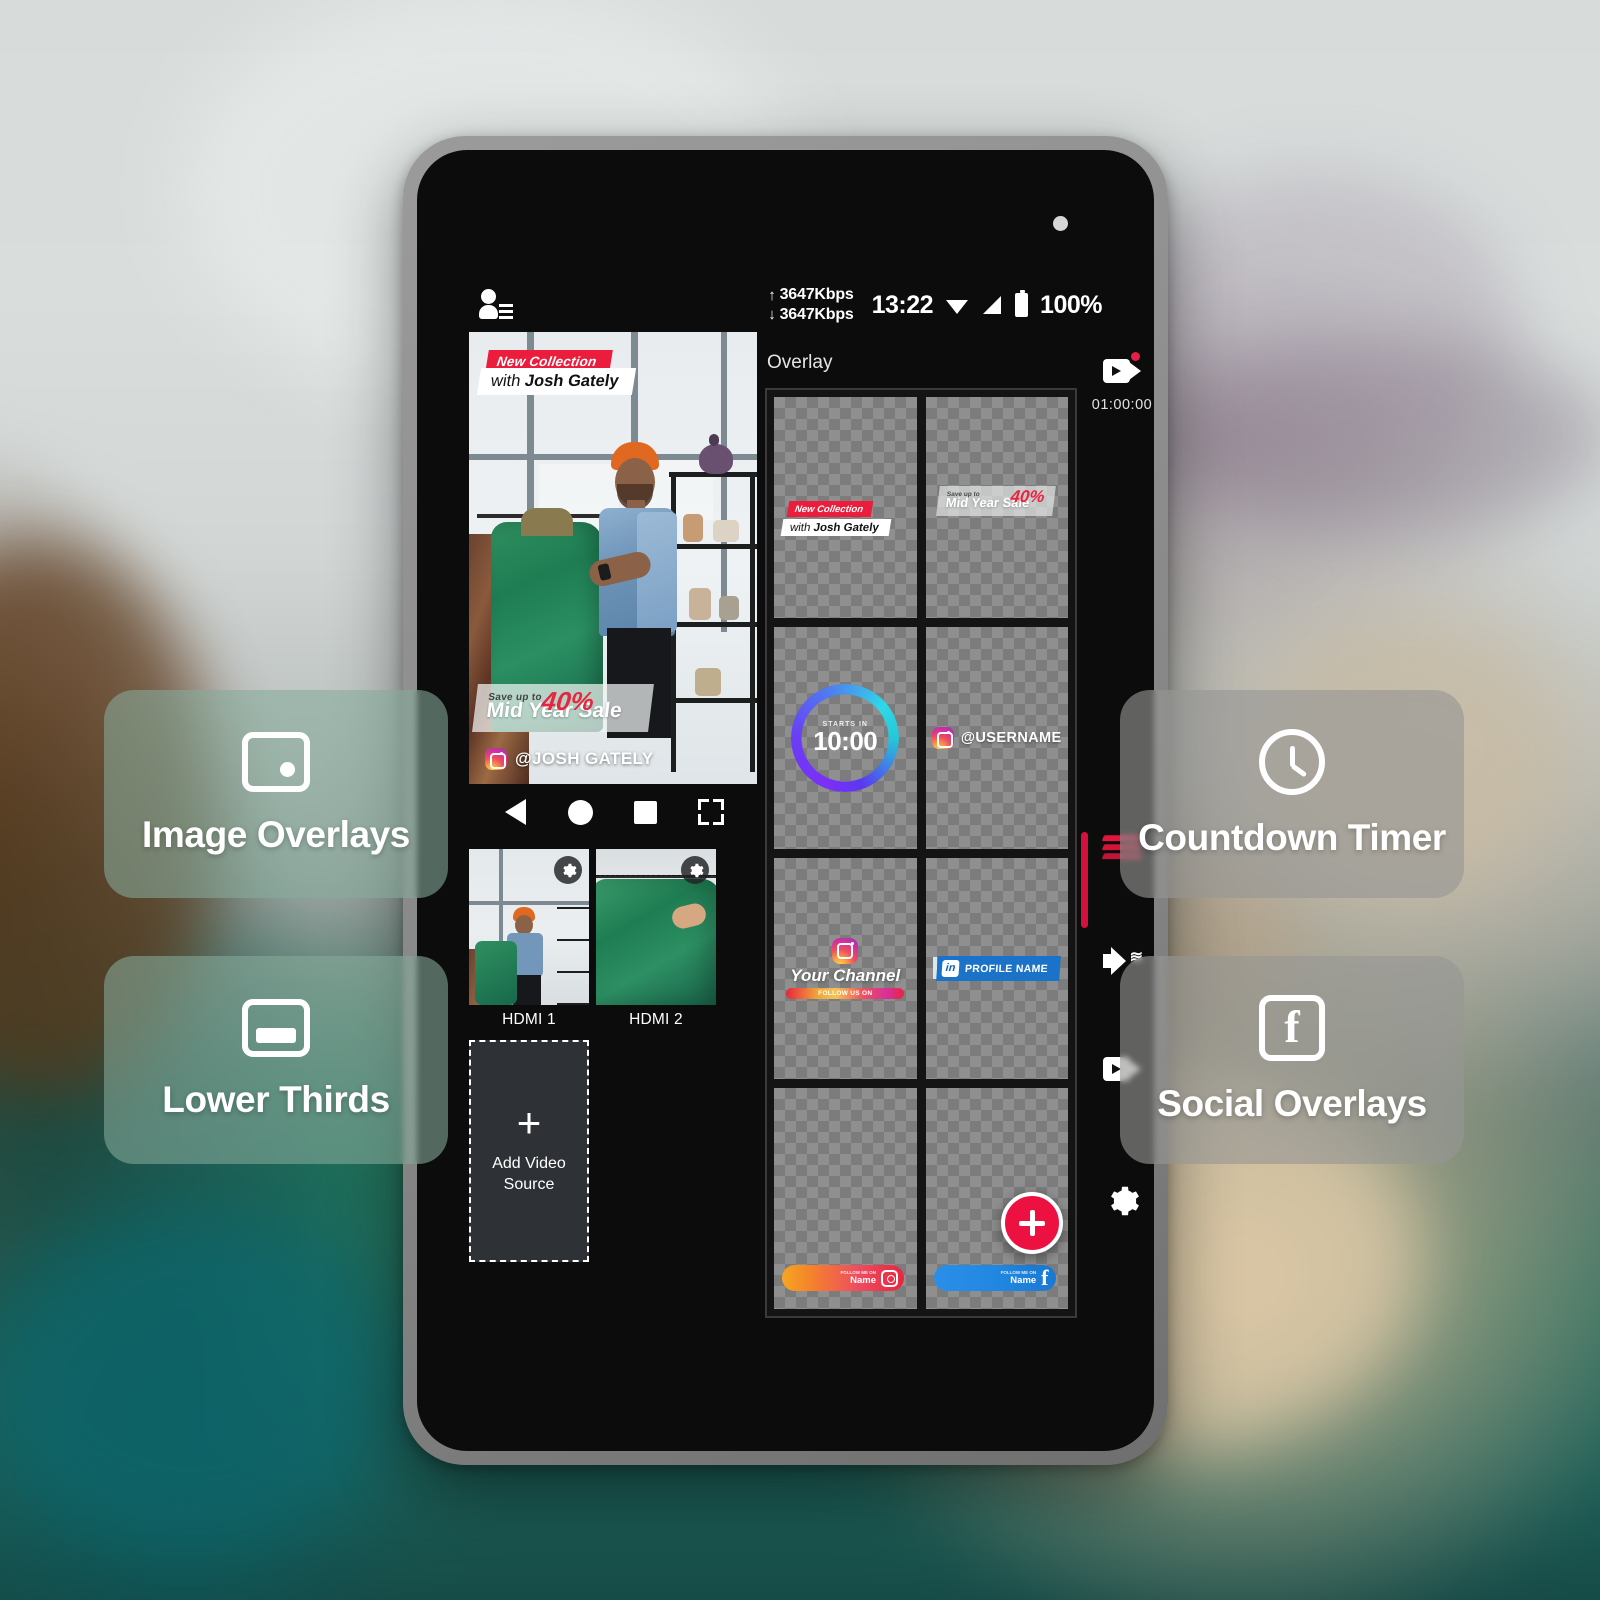  What do you see at coordinates (1084, 880) in the screenshot?
I see `active-tab-indicator` at bounding box center [1084, 880].